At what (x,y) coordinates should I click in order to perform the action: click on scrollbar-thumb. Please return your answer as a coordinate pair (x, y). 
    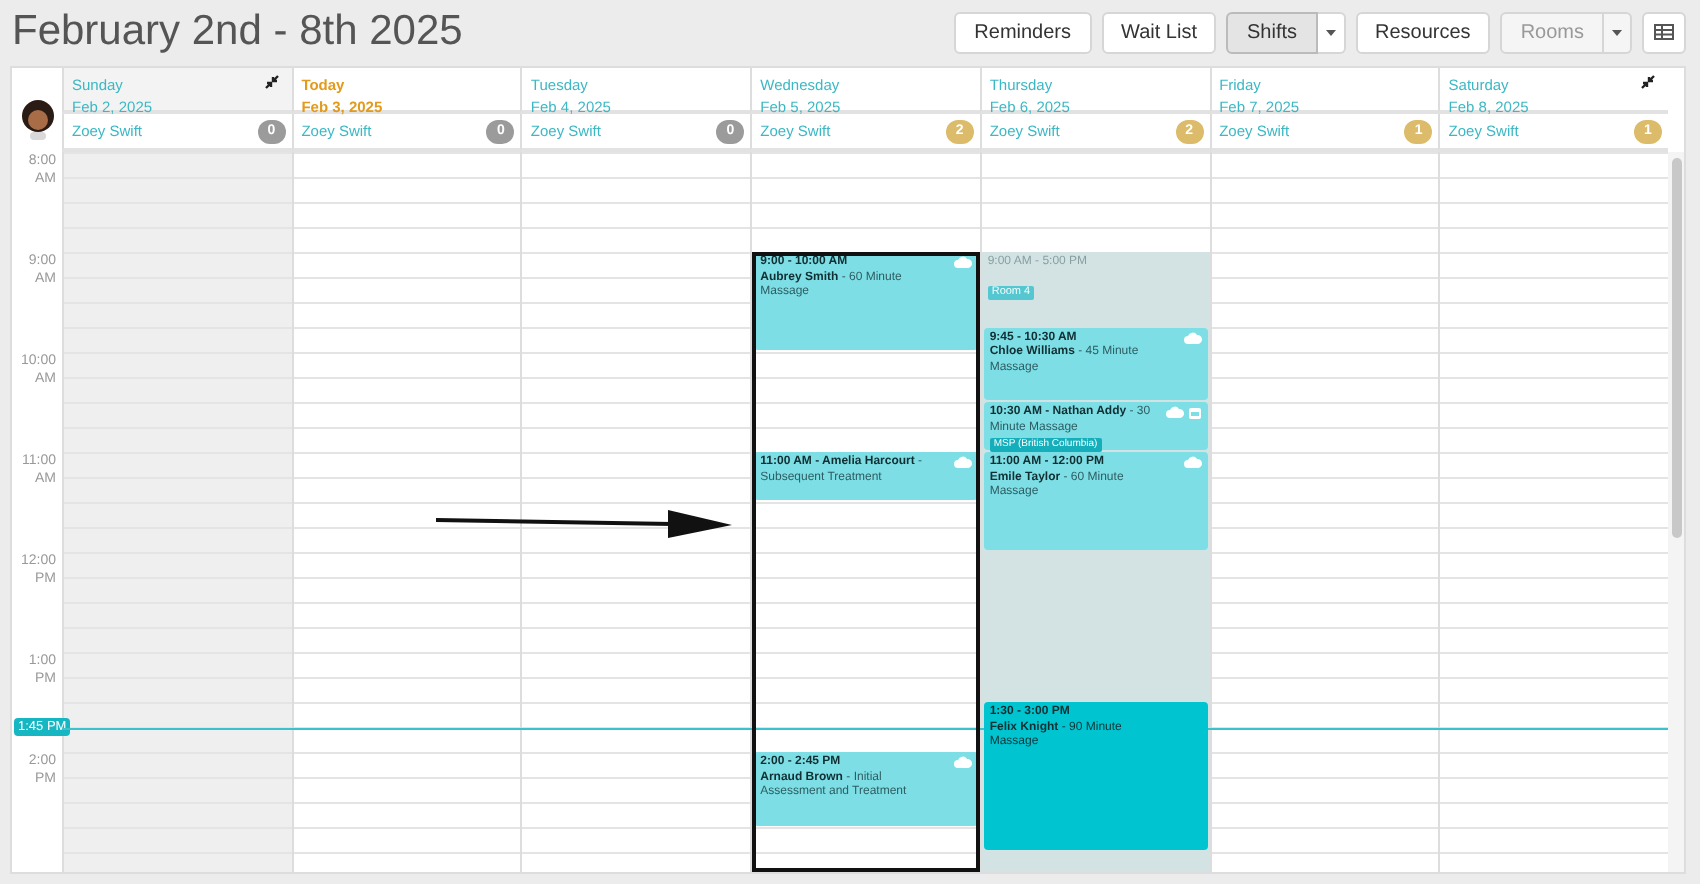
    Looking at the image, I should click on (1676, 348).